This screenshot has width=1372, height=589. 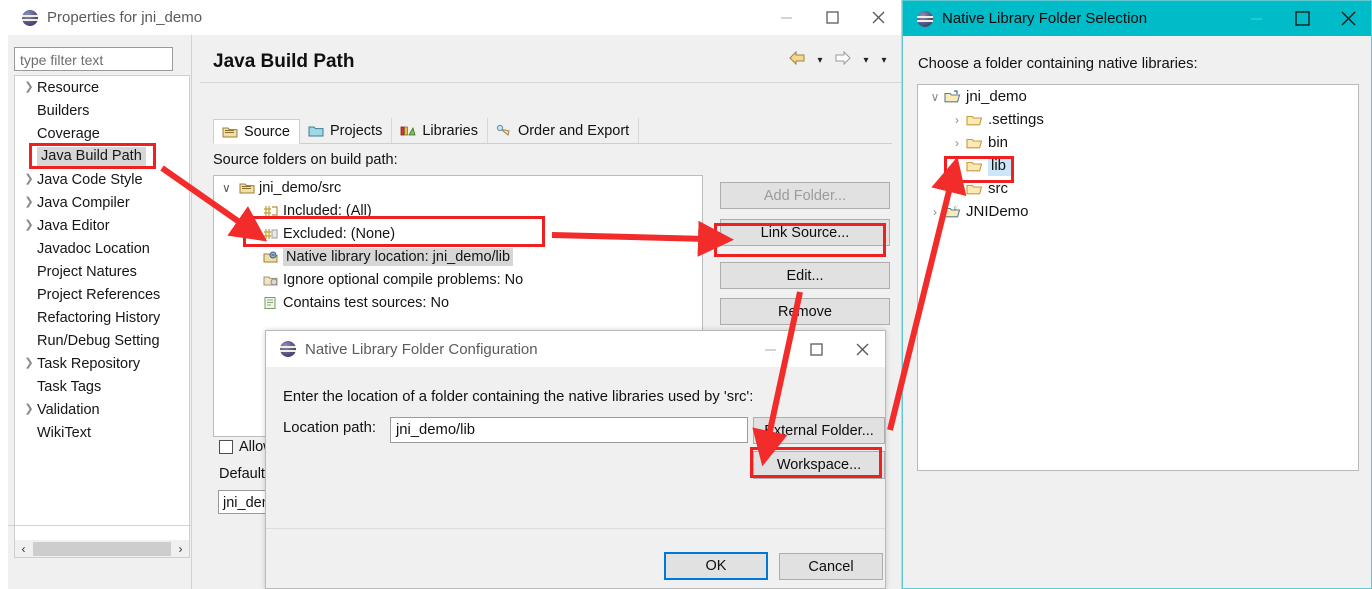 What do you see at coordinates (716, 566) in the screenshot?
I see `config-ok-button: OK` at bounding box center [716, 566].